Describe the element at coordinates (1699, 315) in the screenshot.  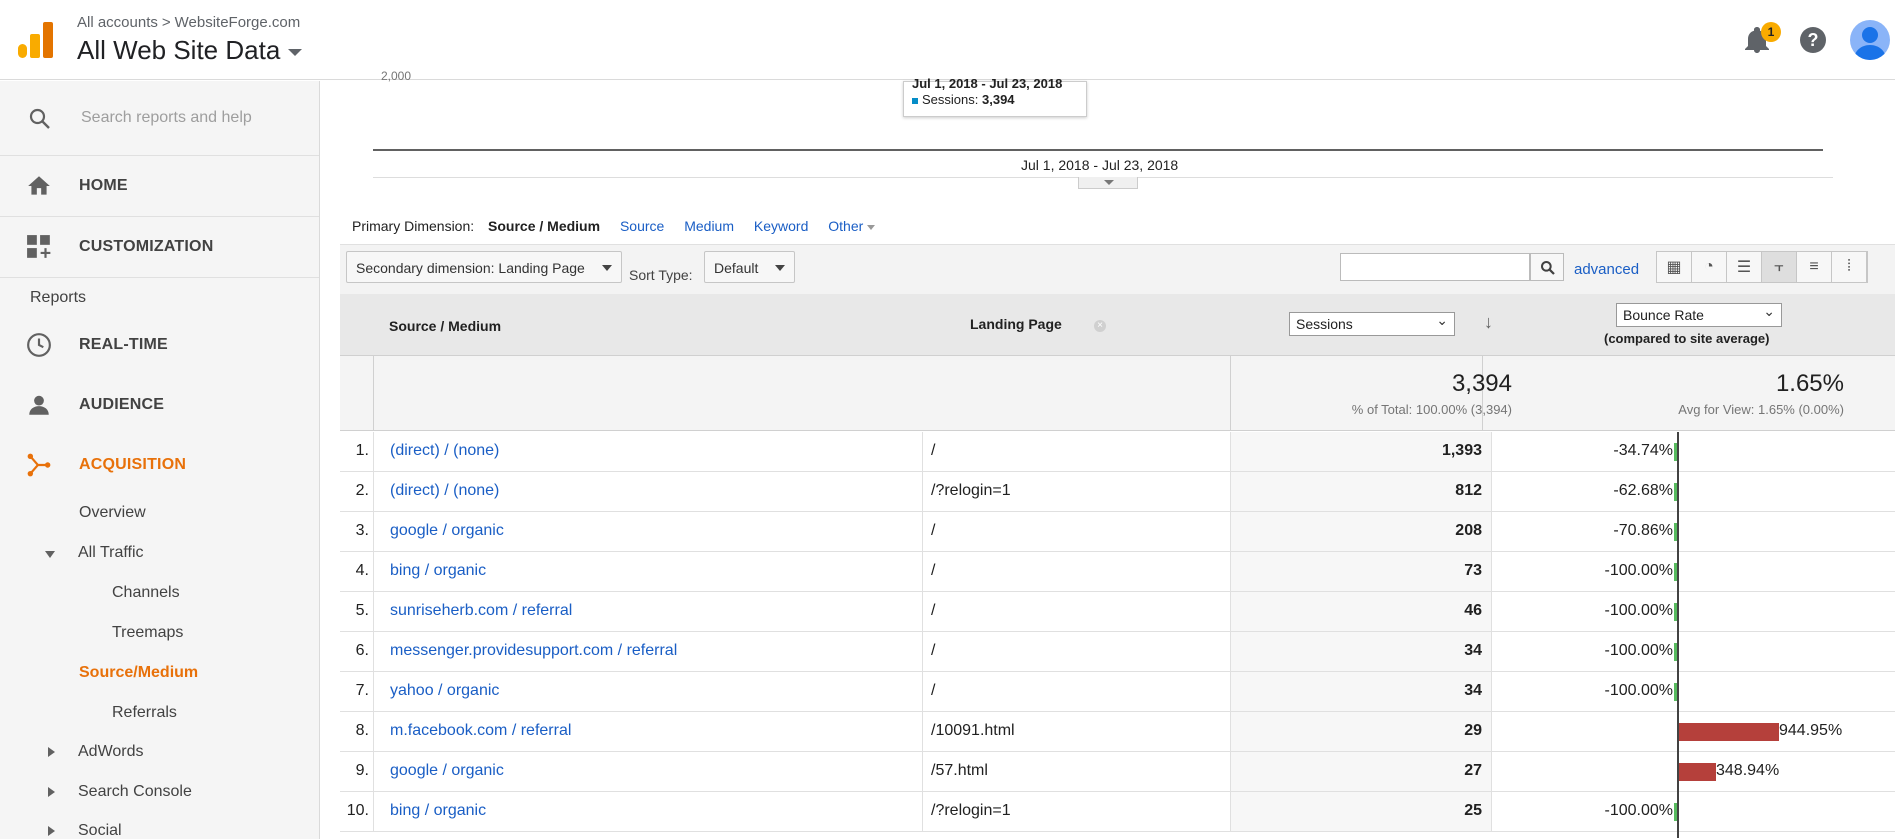
I see `metric-selector-bounce-rate: Bounce Rate` at that location.